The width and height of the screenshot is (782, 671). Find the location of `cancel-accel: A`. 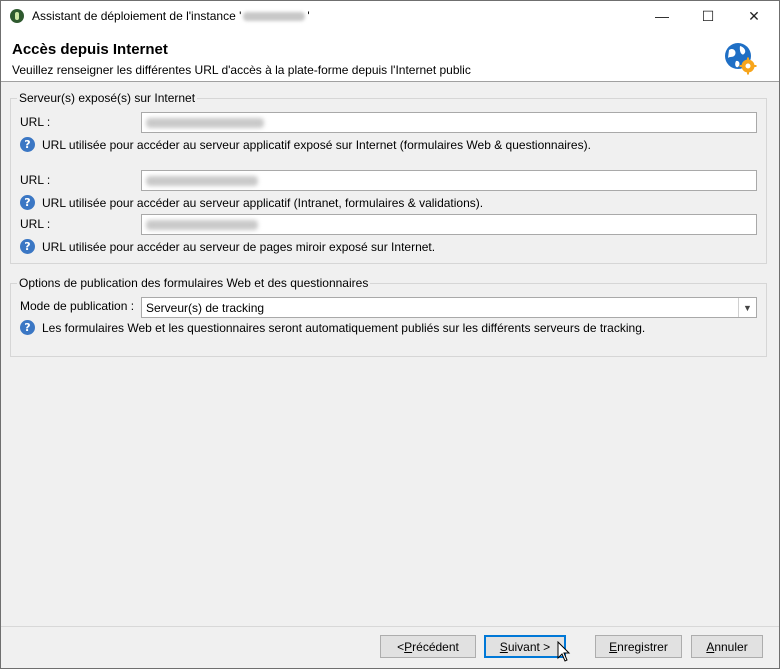

cancel-accel: A is located at coordinates (710, 646).